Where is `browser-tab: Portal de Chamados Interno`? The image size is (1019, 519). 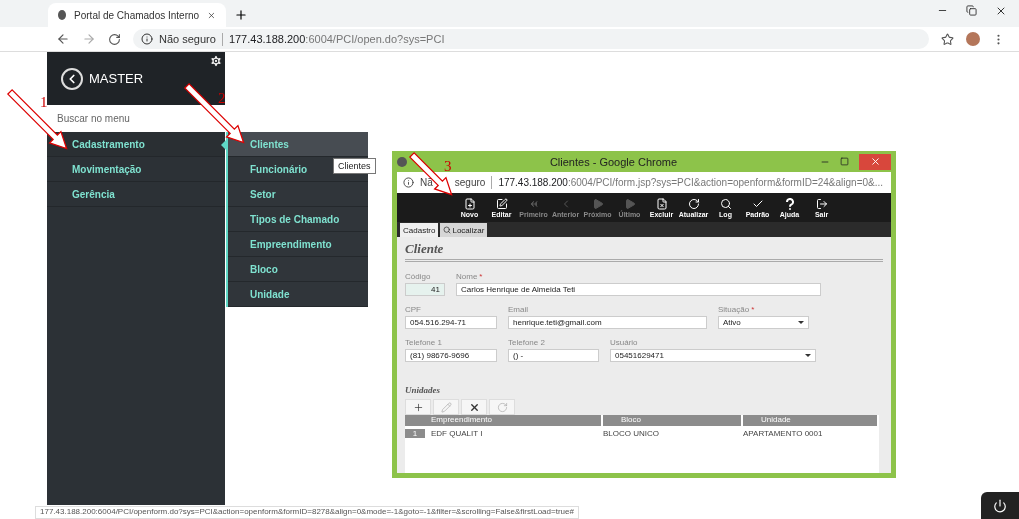
browser-tab: Portal de Chamados Interno is located at coordinates (137, 15).